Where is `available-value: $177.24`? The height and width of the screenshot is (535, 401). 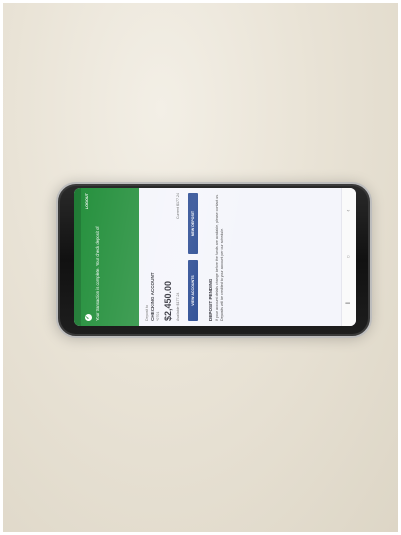
available-value: $177.24 is located at coordinates (178, 299).